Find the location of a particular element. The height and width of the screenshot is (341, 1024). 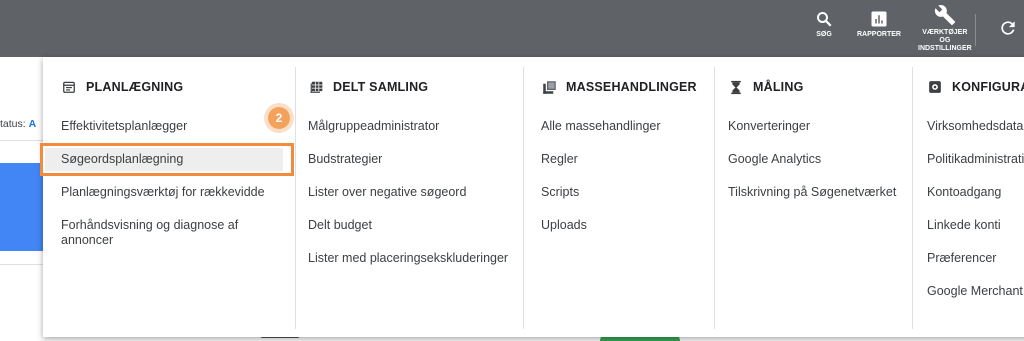

wrench-icon is located at coordinates (944, 15).